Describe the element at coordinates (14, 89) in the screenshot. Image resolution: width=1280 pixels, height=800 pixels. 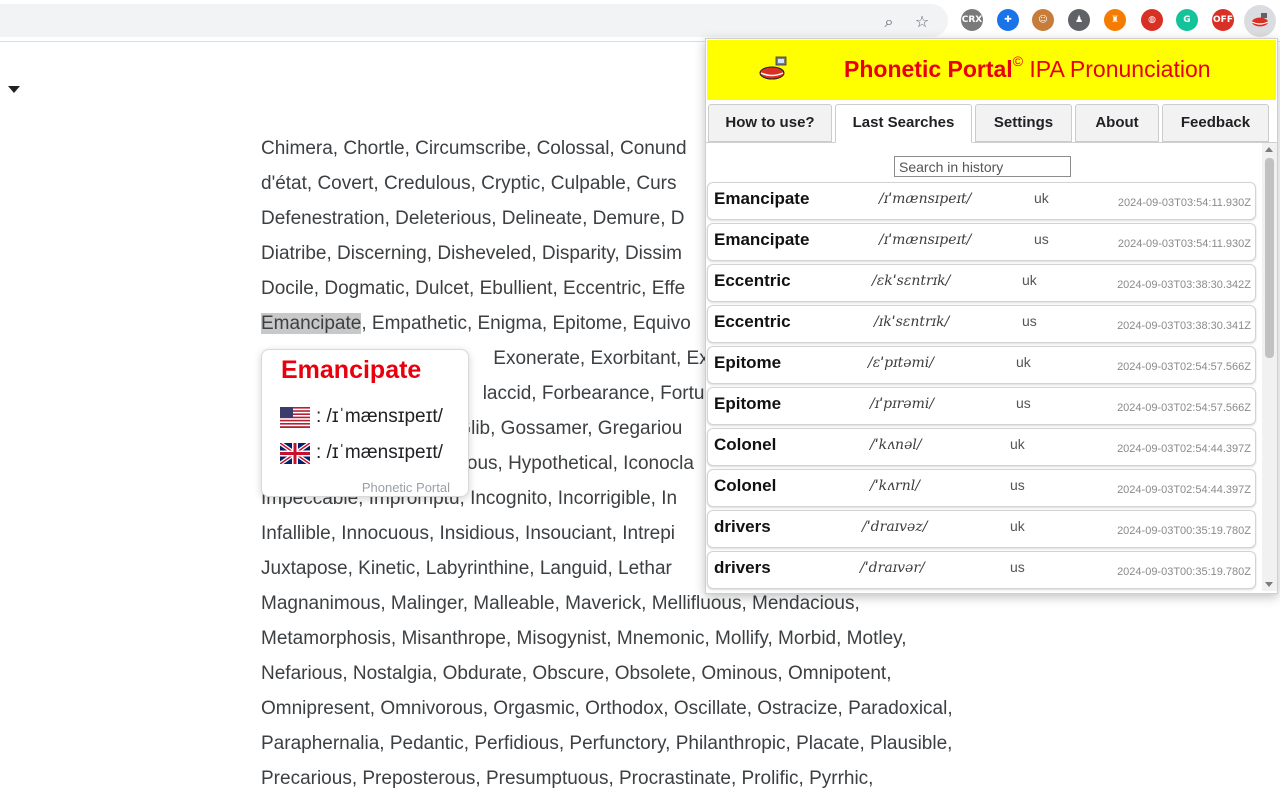
I see `collapse-caret-icon` at that location.